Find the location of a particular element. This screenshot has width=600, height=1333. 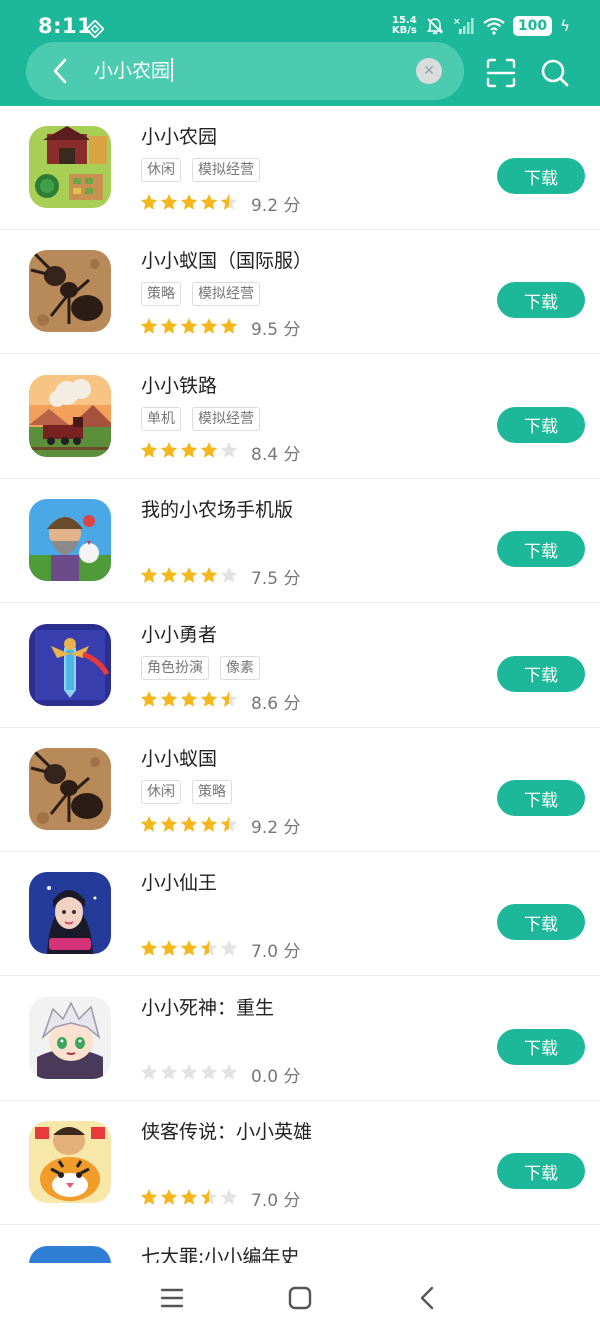

search-input: 小小农园 is located at coordinates (133, 71).